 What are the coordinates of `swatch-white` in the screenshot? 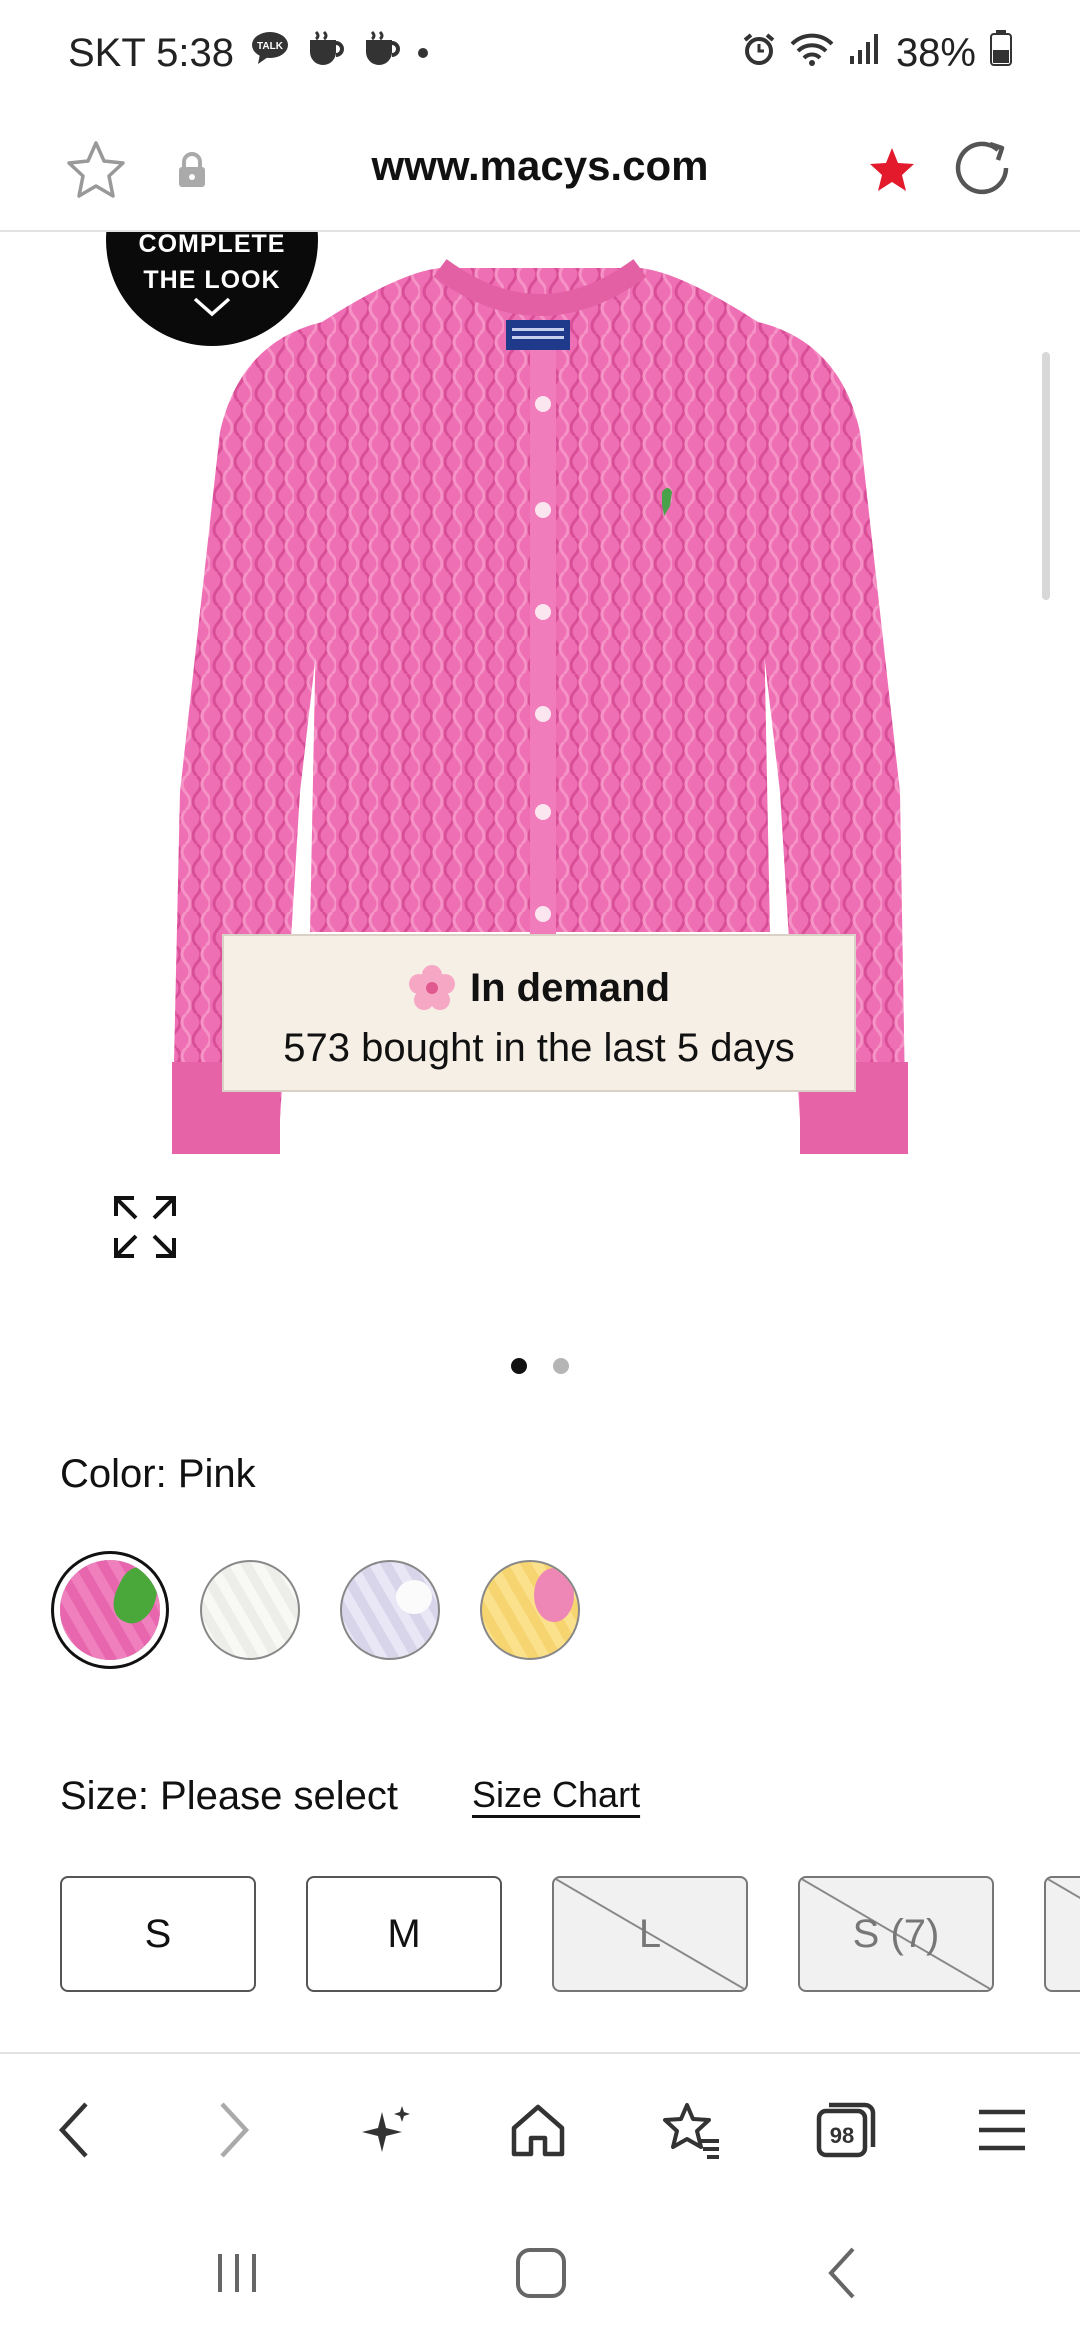 It's located at (250, 1610).